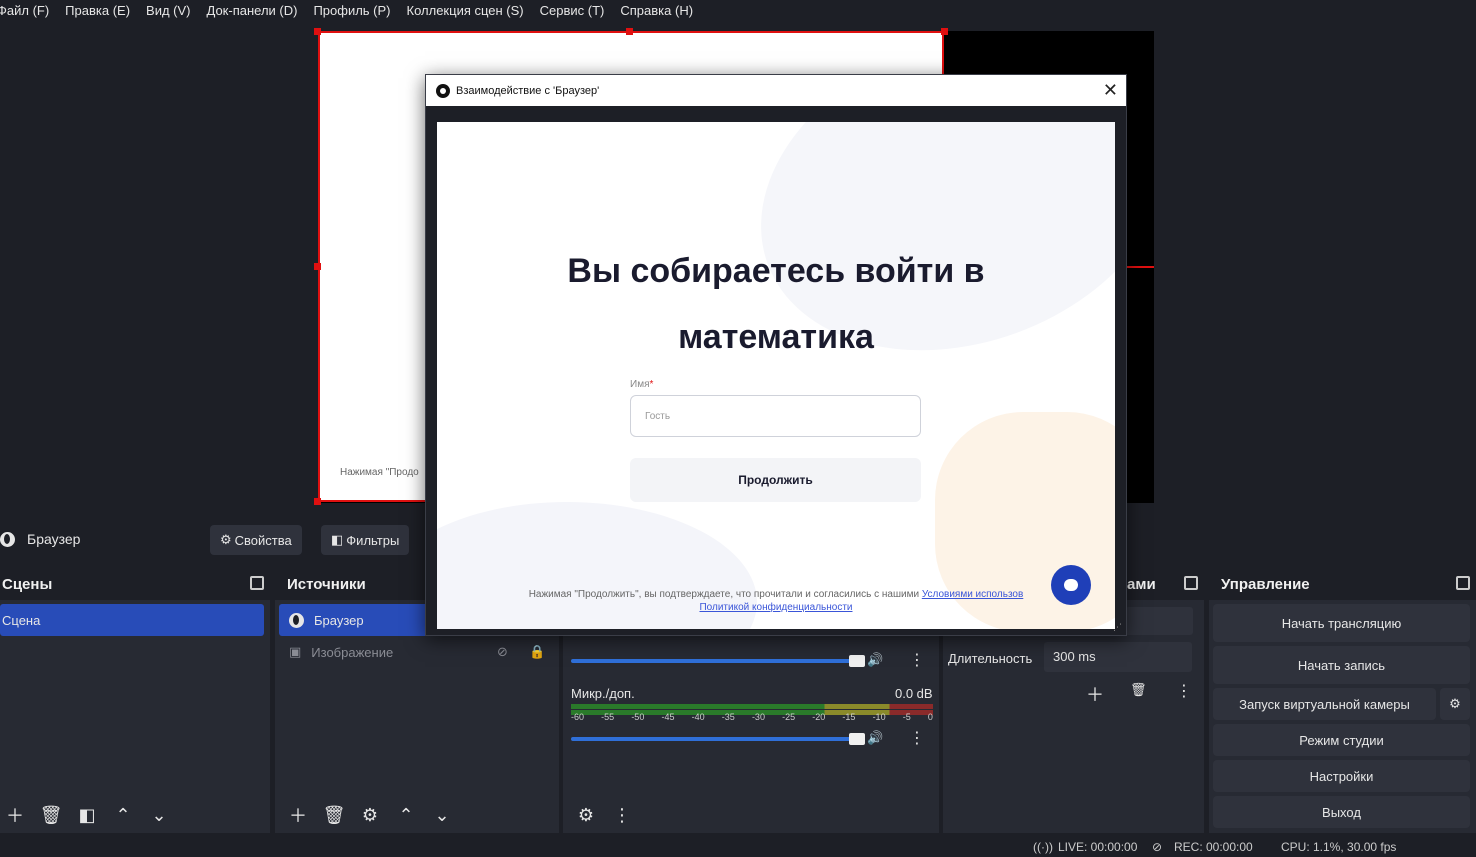 Image resolution: width=1476 pixels, height=857 pixels. I want to click on advanced-audio-icon: ⚙, so click(586, 815).